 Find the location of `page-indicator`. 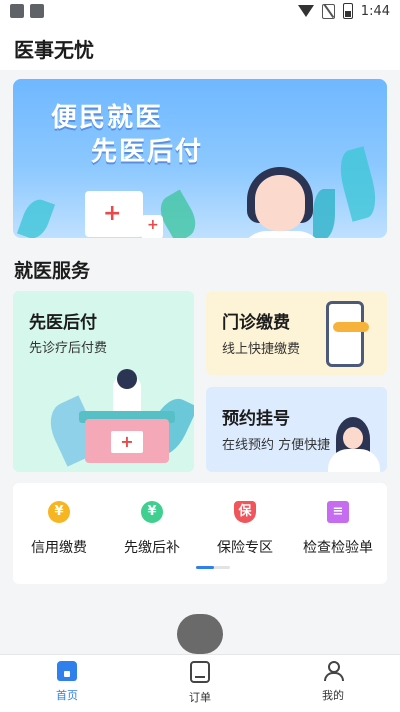

page-indicator is located at coordinates (213, 567).